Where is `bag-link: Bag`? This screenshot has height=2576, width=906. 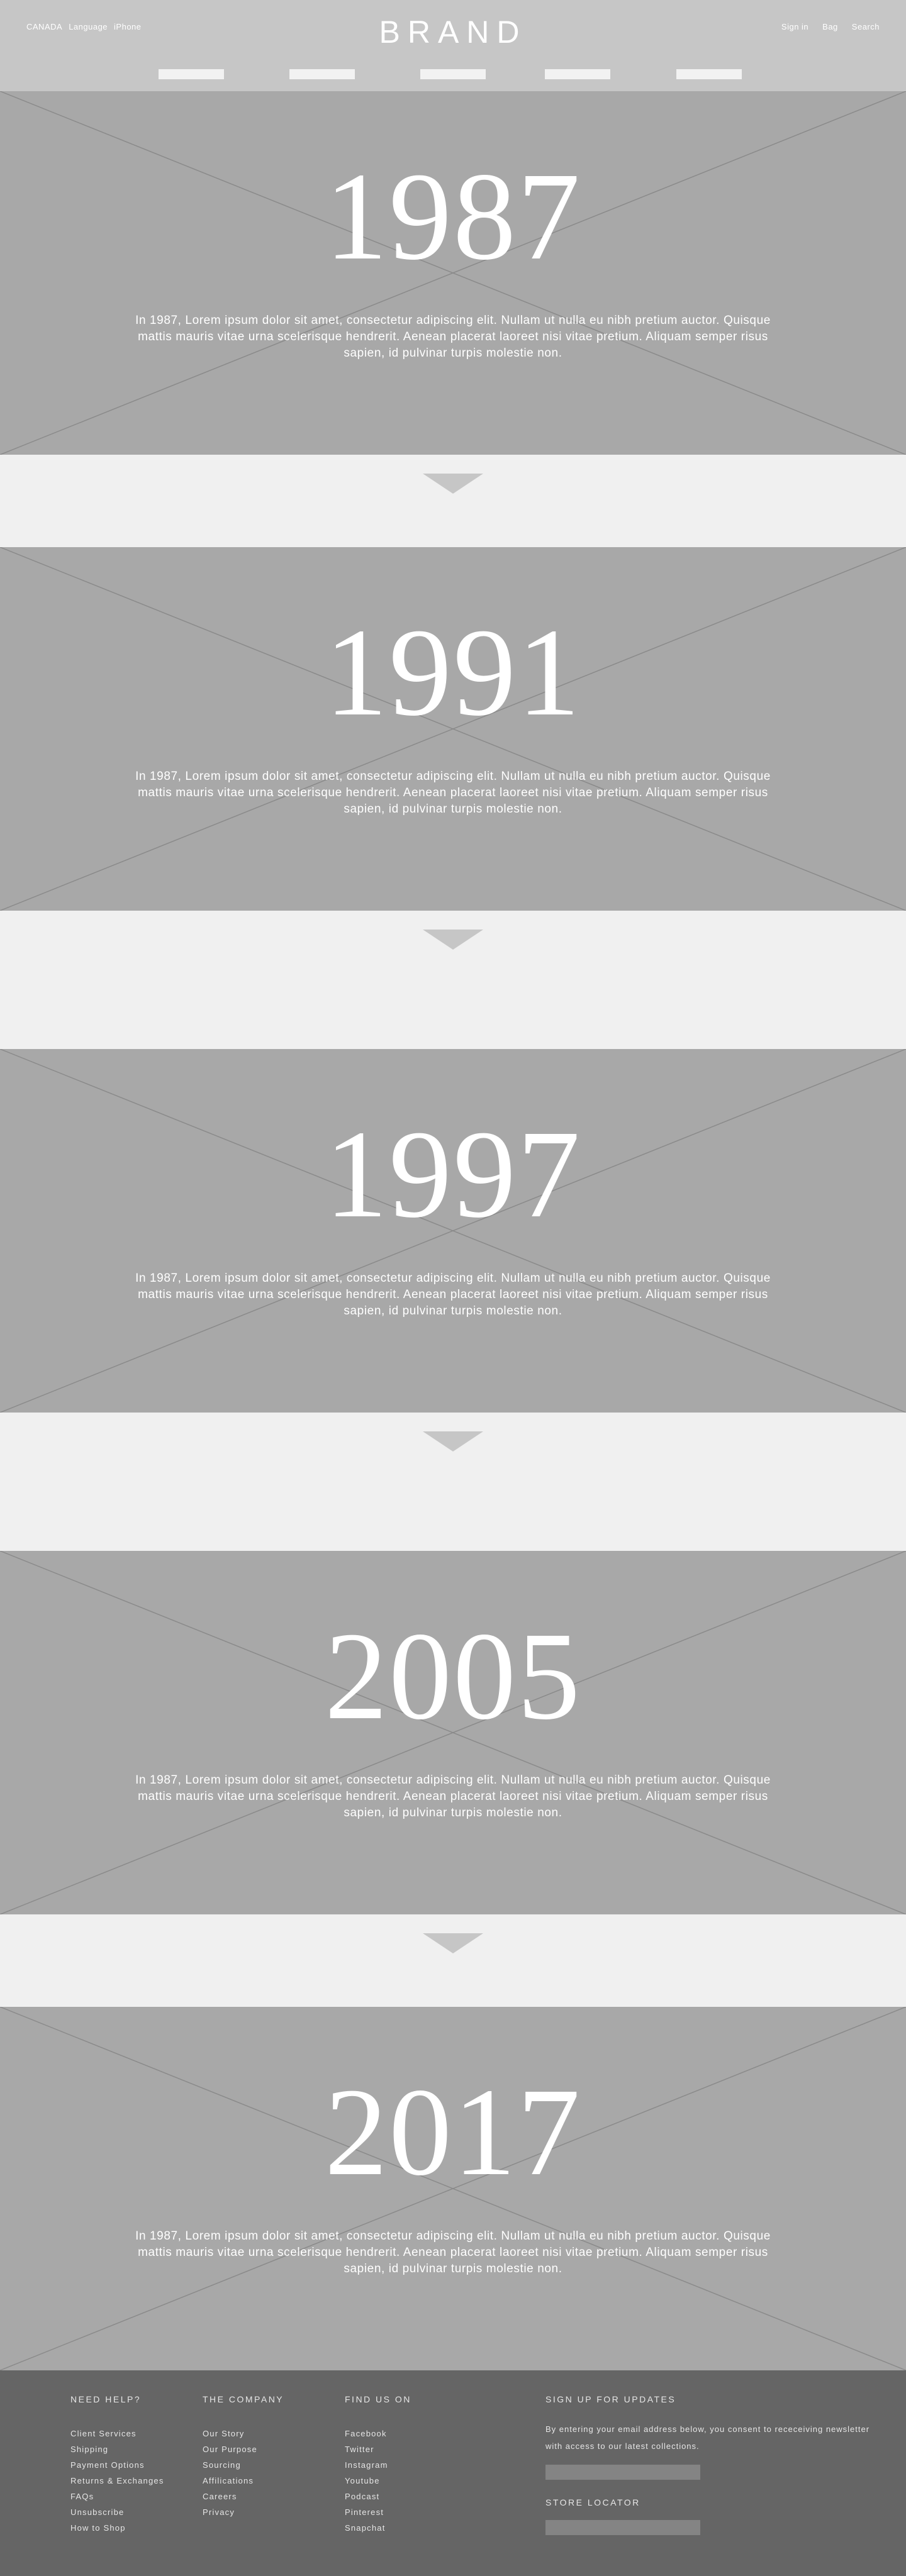 bag-link: Bag is located at coordinates (830, 26).